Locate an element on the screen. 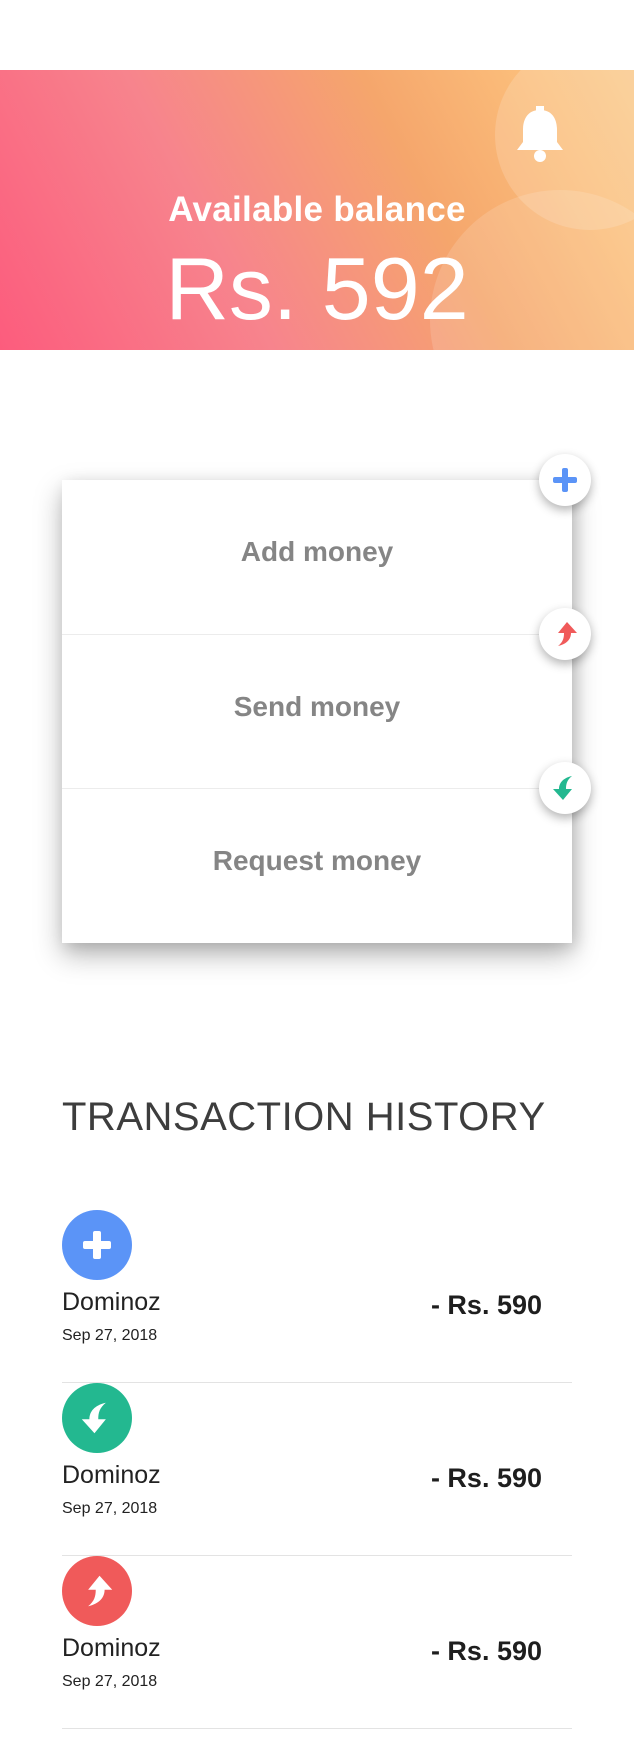 Image resolution: width=634 pixels, height=1739 pixels. add-money-button: Add money is located at coordinates (317, 557).